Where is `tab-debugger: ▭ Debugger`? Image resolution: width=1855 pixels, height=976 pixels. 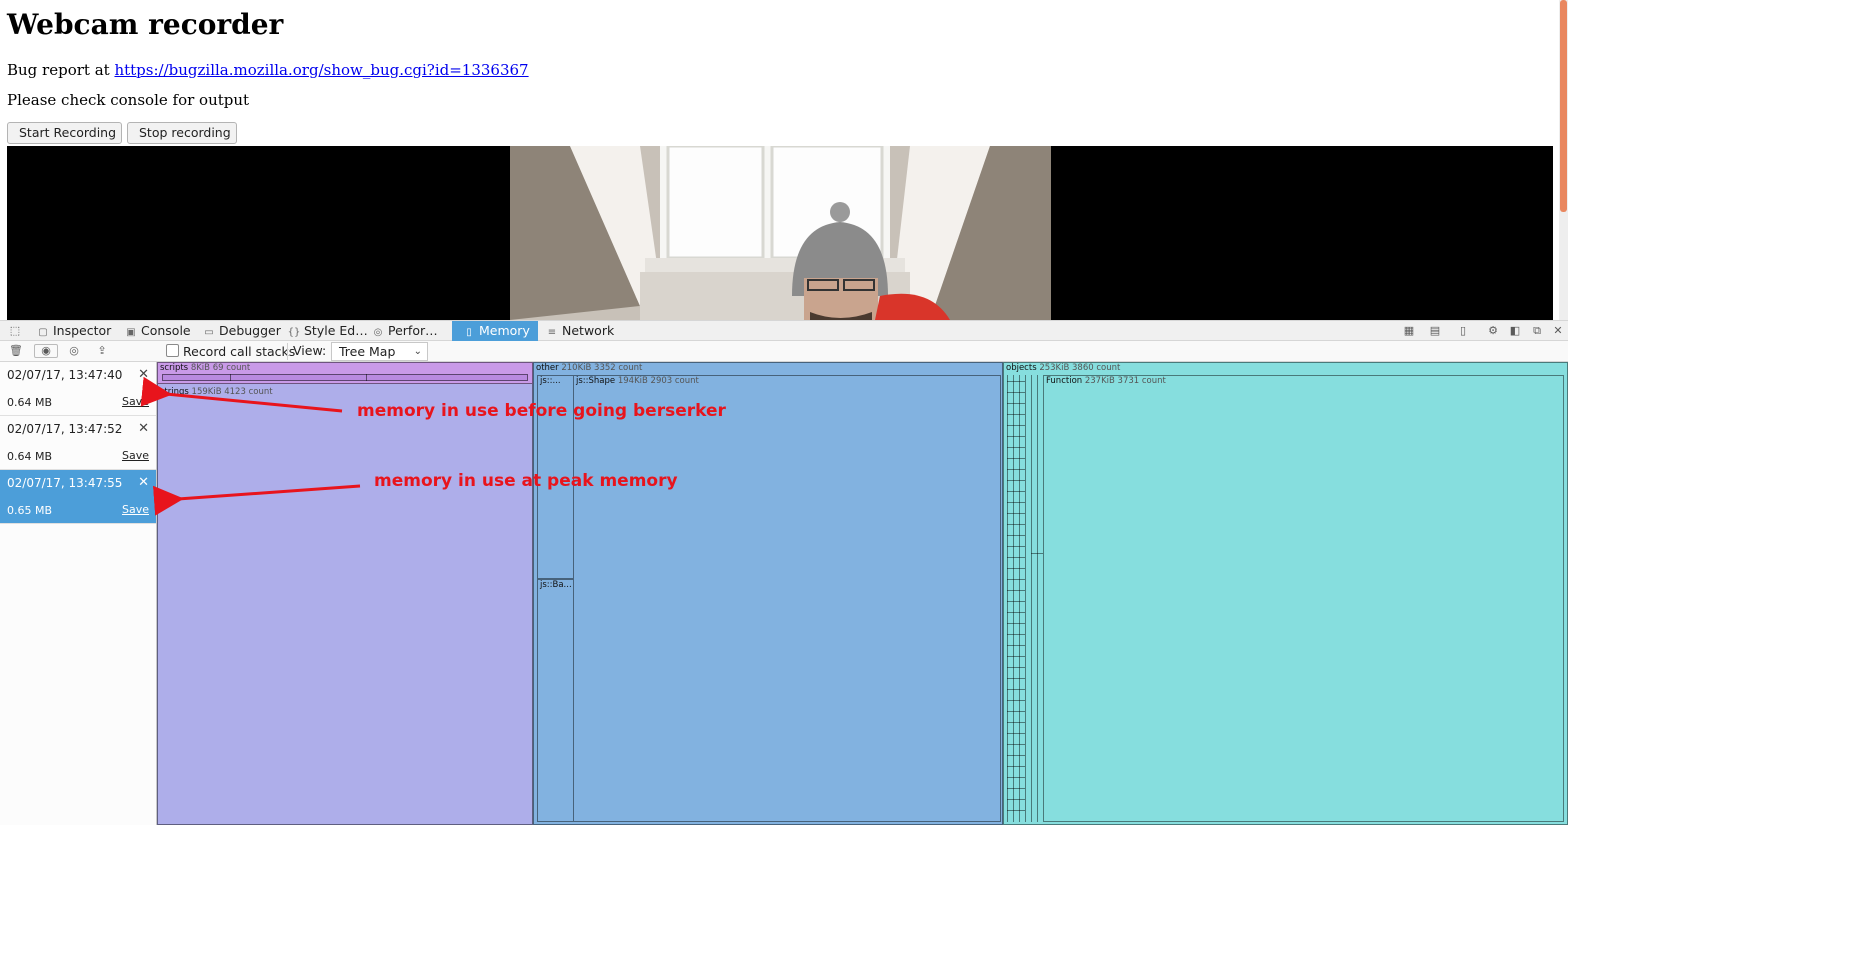
tab-debugger: ▭ Debugger is located at coordinates (241, 331).